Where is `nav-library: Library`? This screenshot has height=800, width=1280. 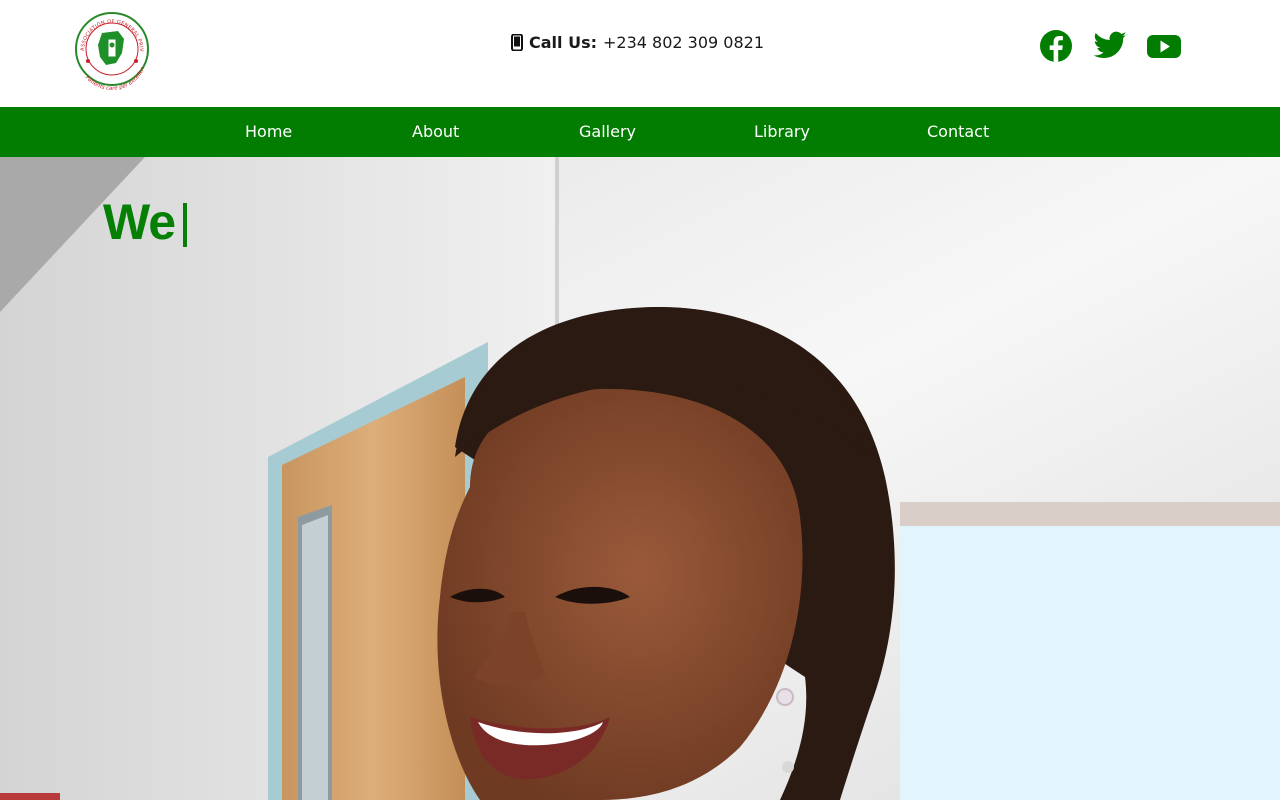 nav-library: Library is located at coordinates (782, 131).